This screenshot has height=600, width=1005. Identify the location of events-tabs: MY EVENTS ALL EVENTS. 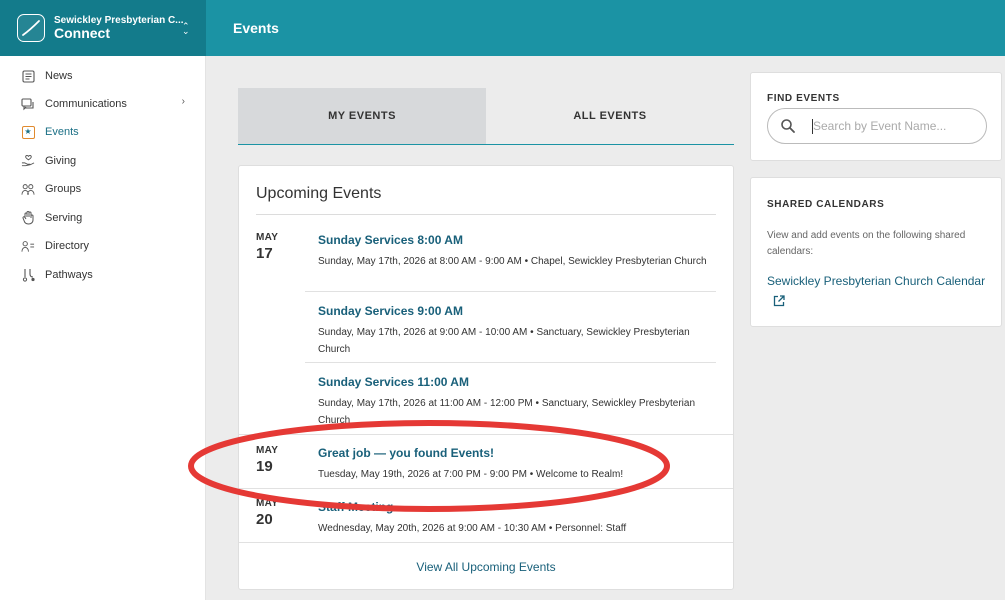
(486, 116).